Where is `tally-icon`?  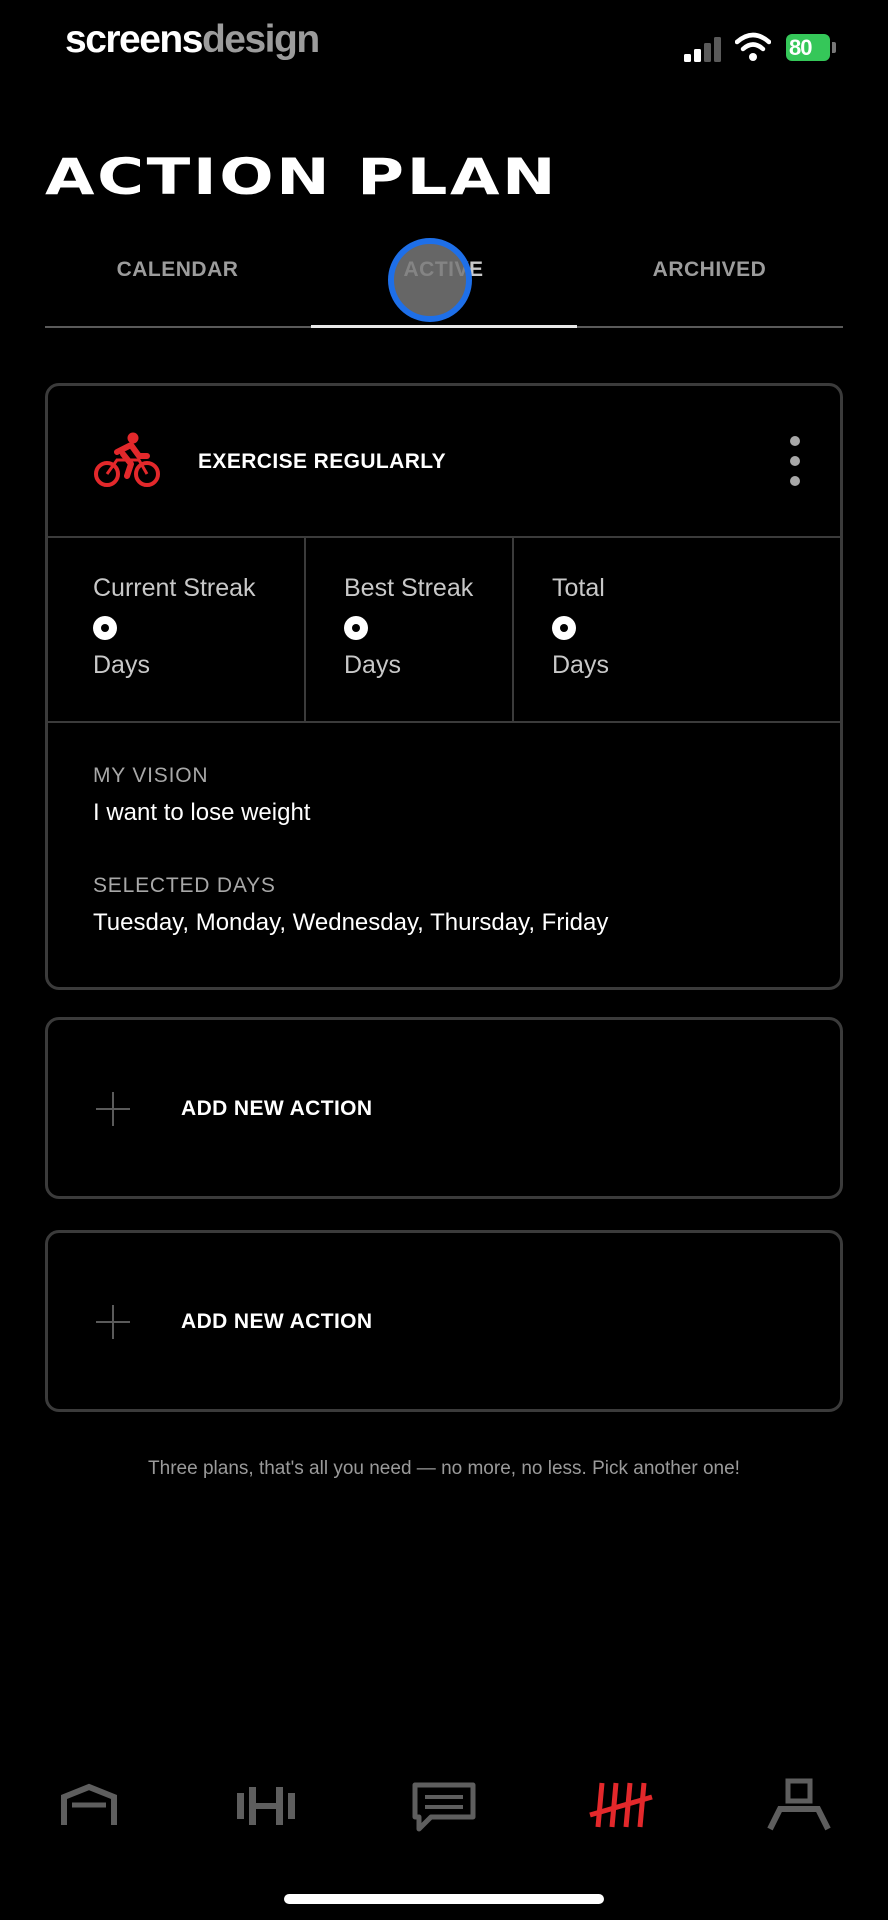 tally-icon is located at coordinates (621, 1805).